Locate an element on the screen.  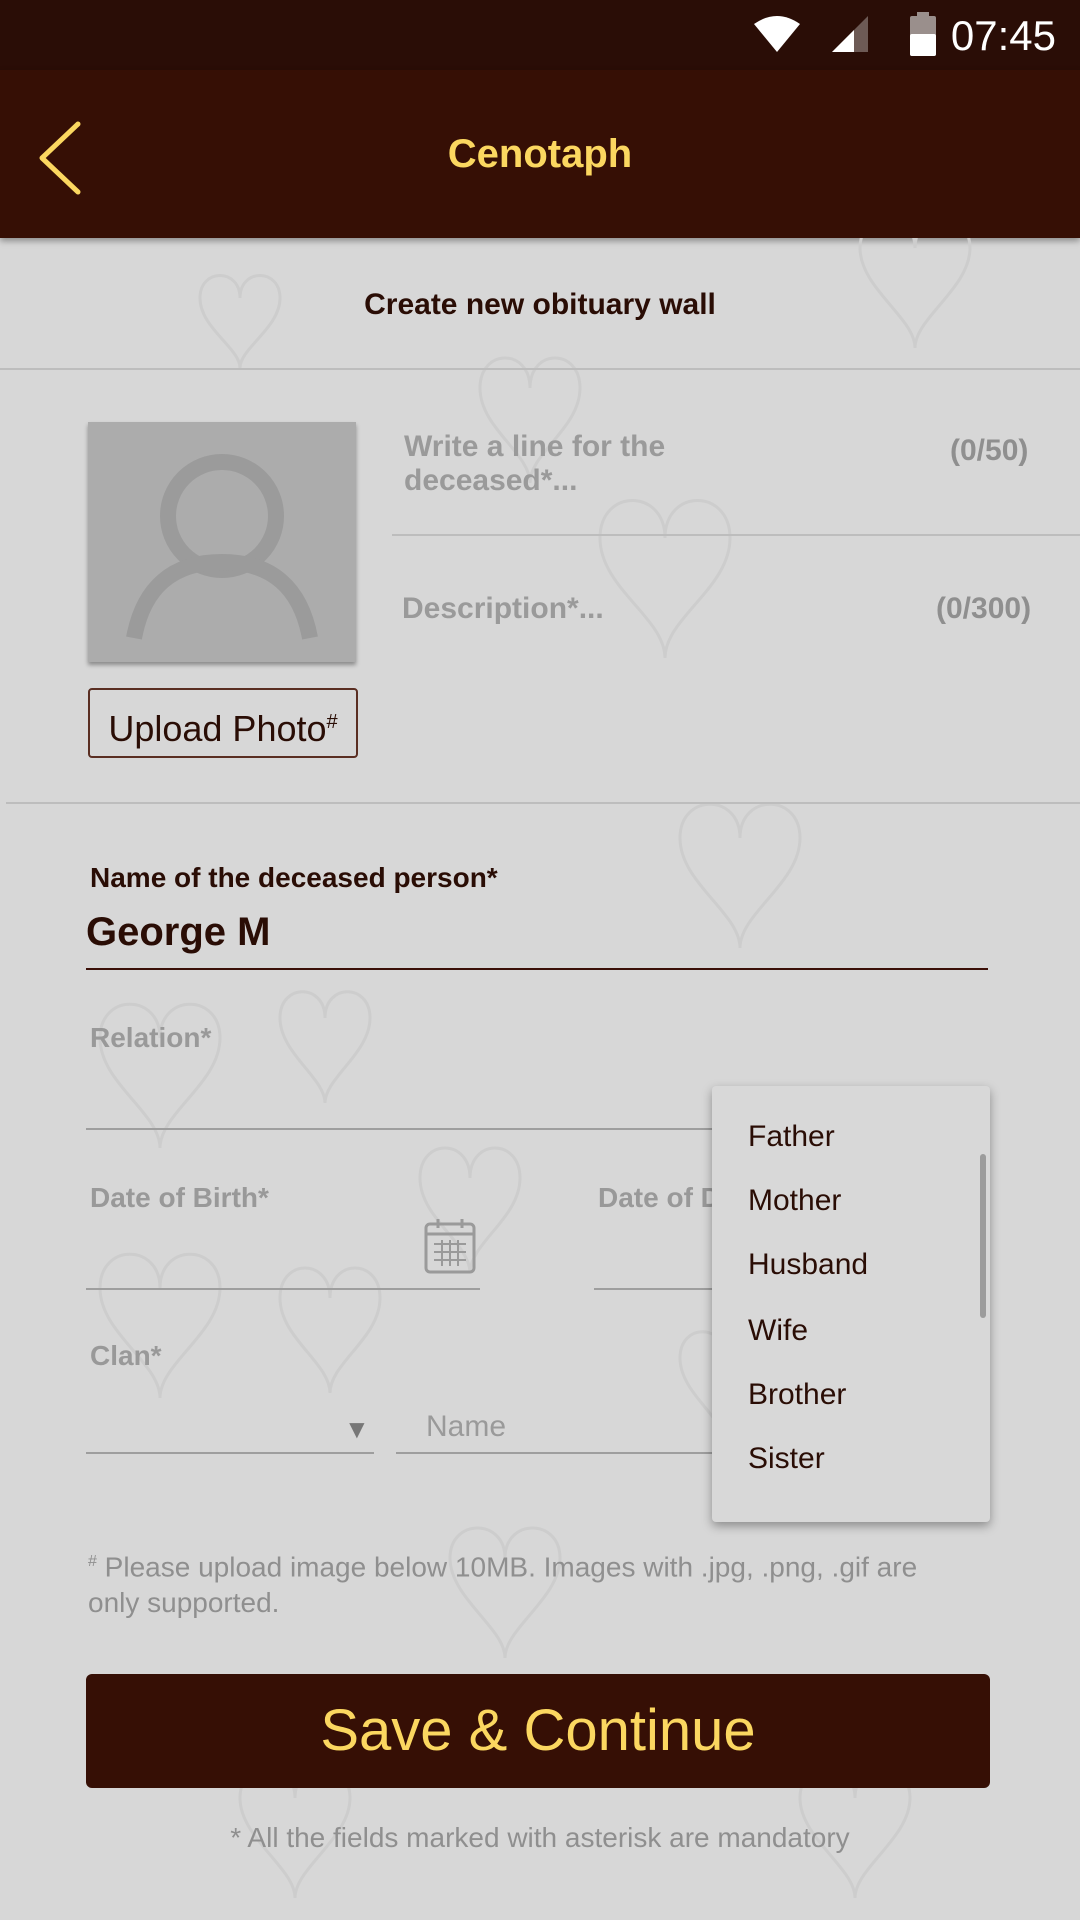
app-bar: Cenotaph is located at coordinates (540, 154).